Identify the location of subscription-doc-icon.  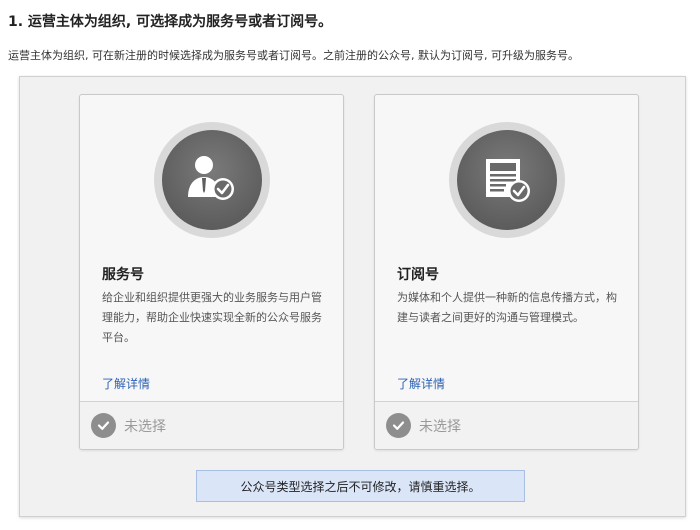
(507, 180).